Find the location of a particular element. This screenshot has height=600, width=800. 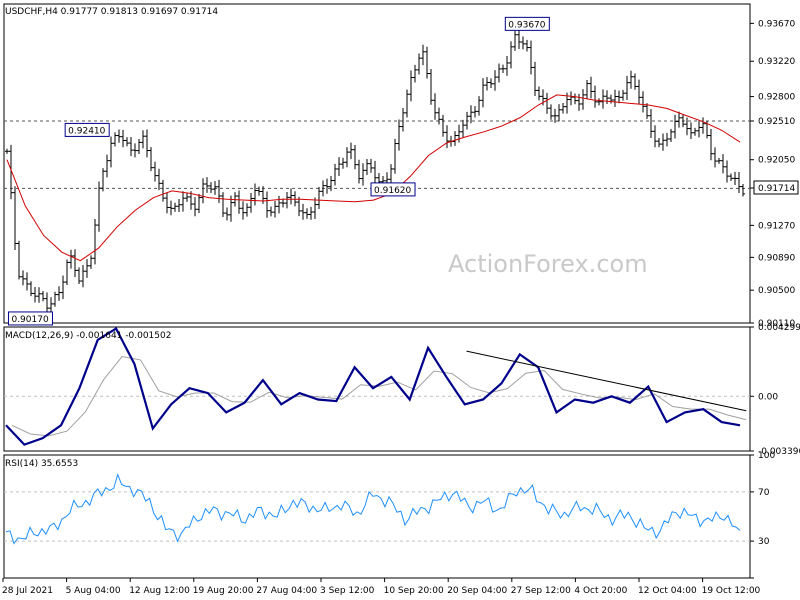

macd-tick-label: 0.004299 is located at coordinates (779, 328).